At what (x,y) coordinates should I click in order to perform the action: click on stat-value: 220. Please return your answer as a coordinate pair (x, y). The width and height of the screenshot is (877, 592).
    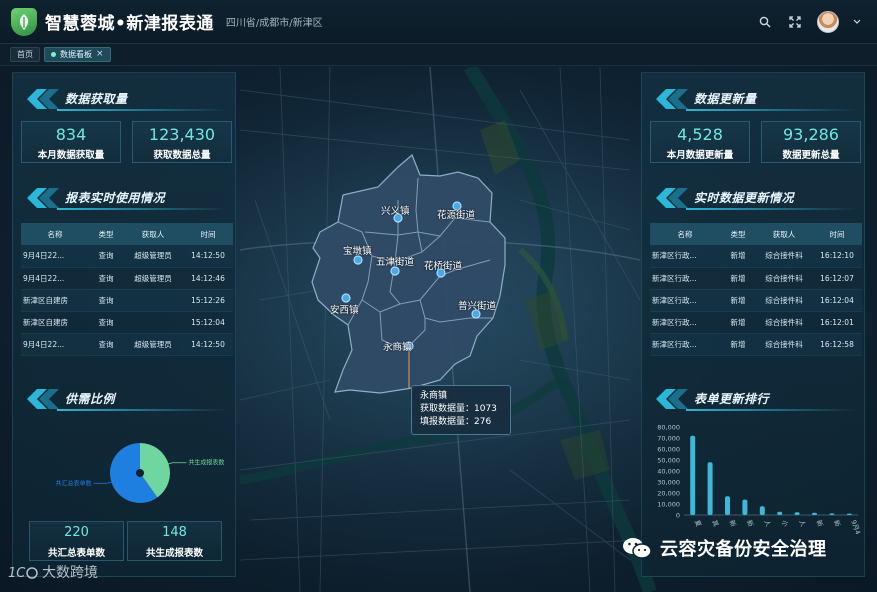
    Looking at the image, I should click on (76, 532).